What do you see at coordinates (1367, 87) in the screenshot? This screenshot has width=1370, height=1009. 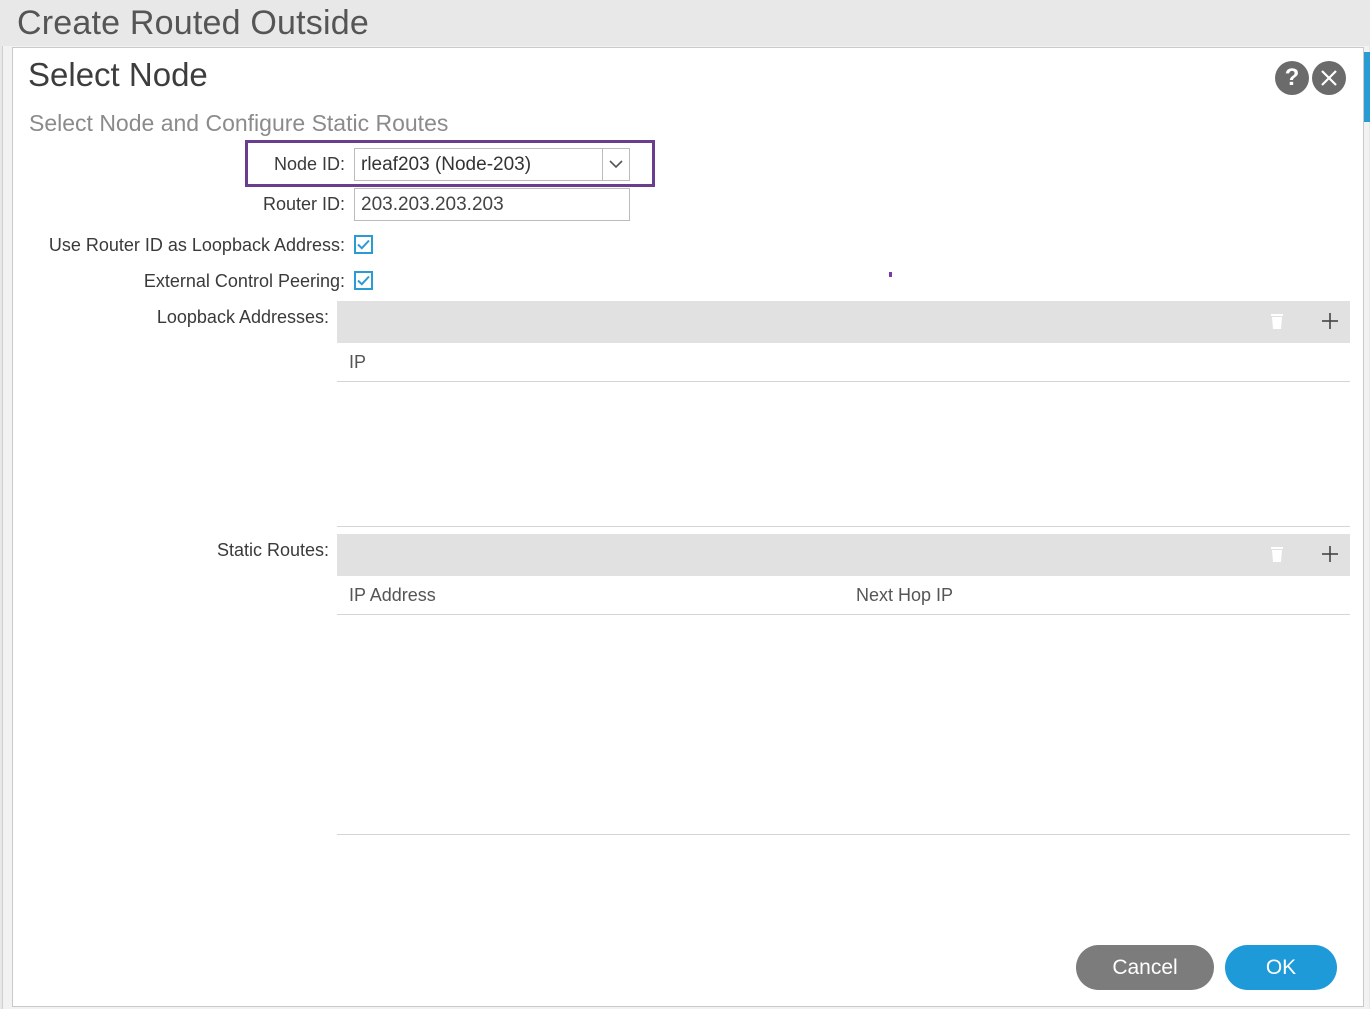 I see `side-accent` at bounding box center [1367, 87].